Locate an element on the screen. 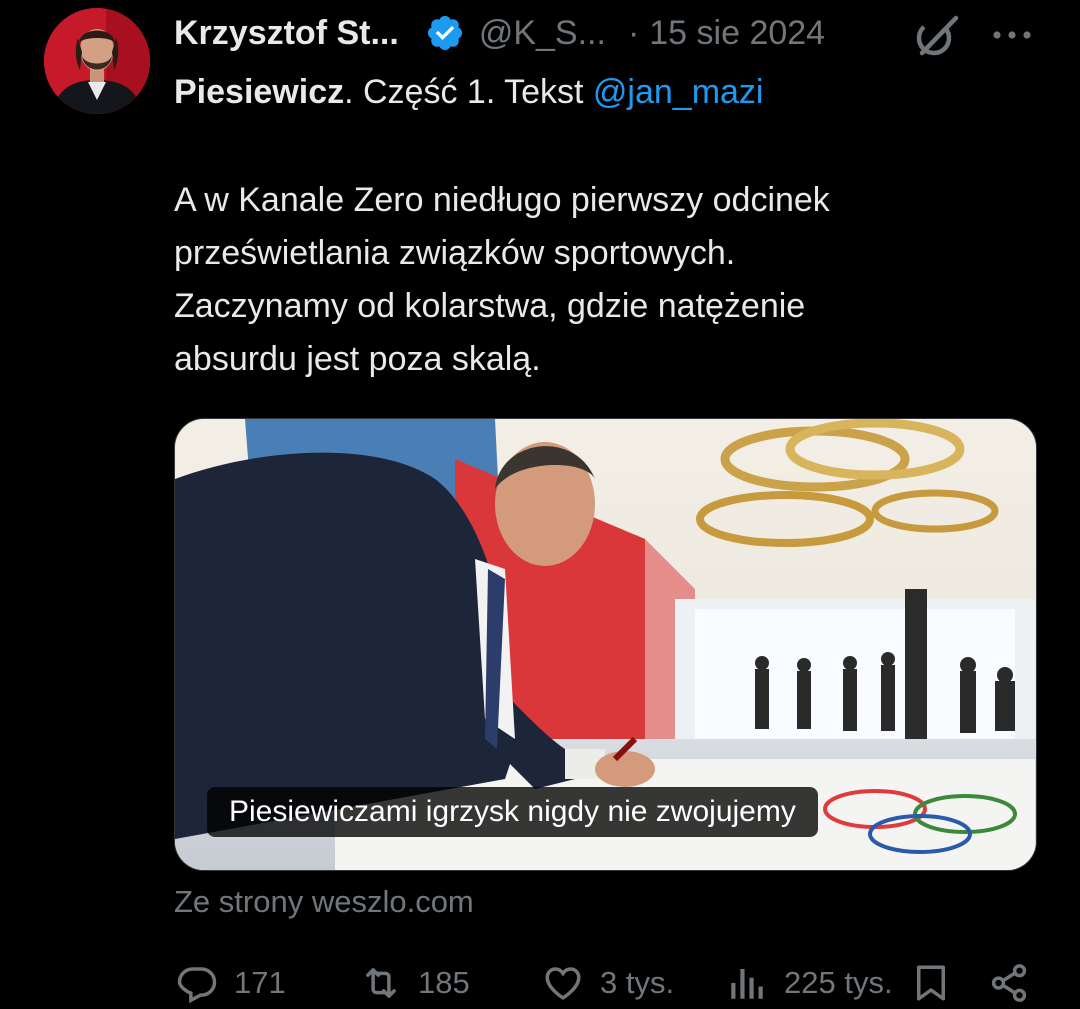 Image resolution: width=1080 pixels, height=1009 pixels. tweet-header: Krzysztof St... @K_S... · 15 sie 2024 is located at coordinates (499, 33).